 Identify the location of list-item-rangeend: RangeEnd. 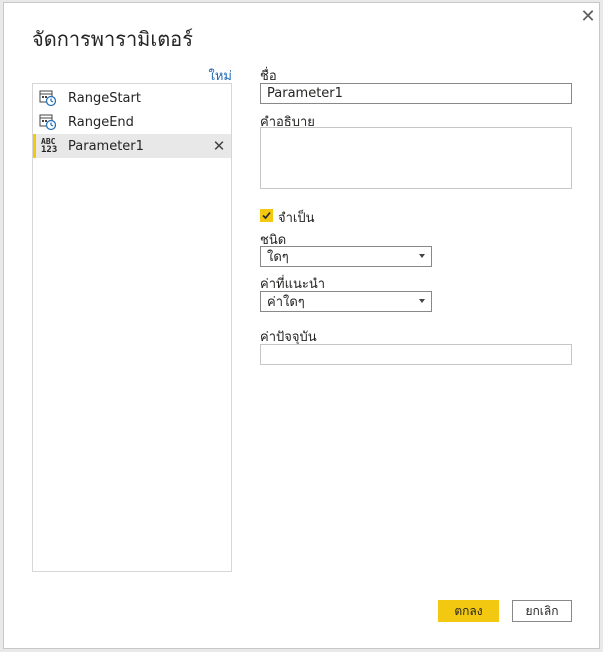
(132, 122).